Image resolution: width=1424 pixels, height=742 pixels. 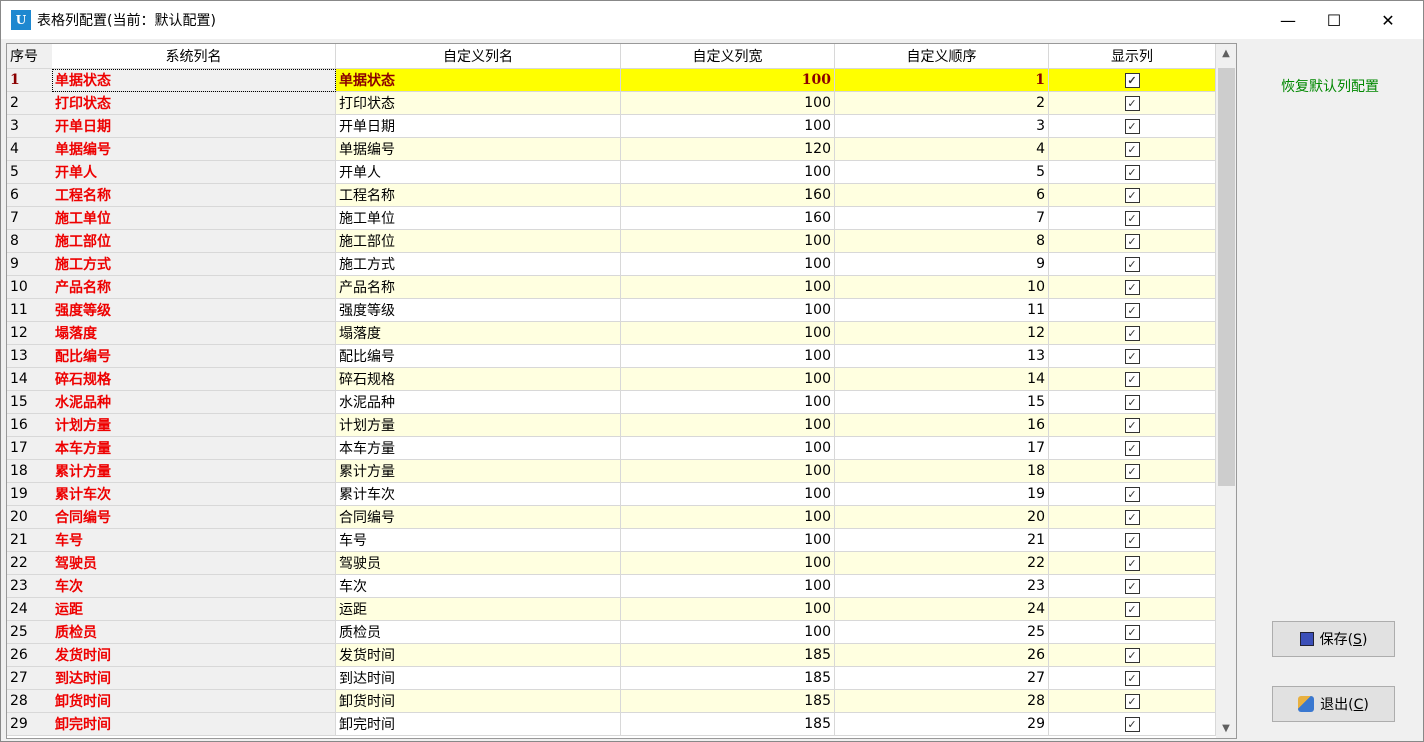 I want to click on table-row: 15 水泥品种 水泥品种 100 15 ✓, so click(x=611, y=402).